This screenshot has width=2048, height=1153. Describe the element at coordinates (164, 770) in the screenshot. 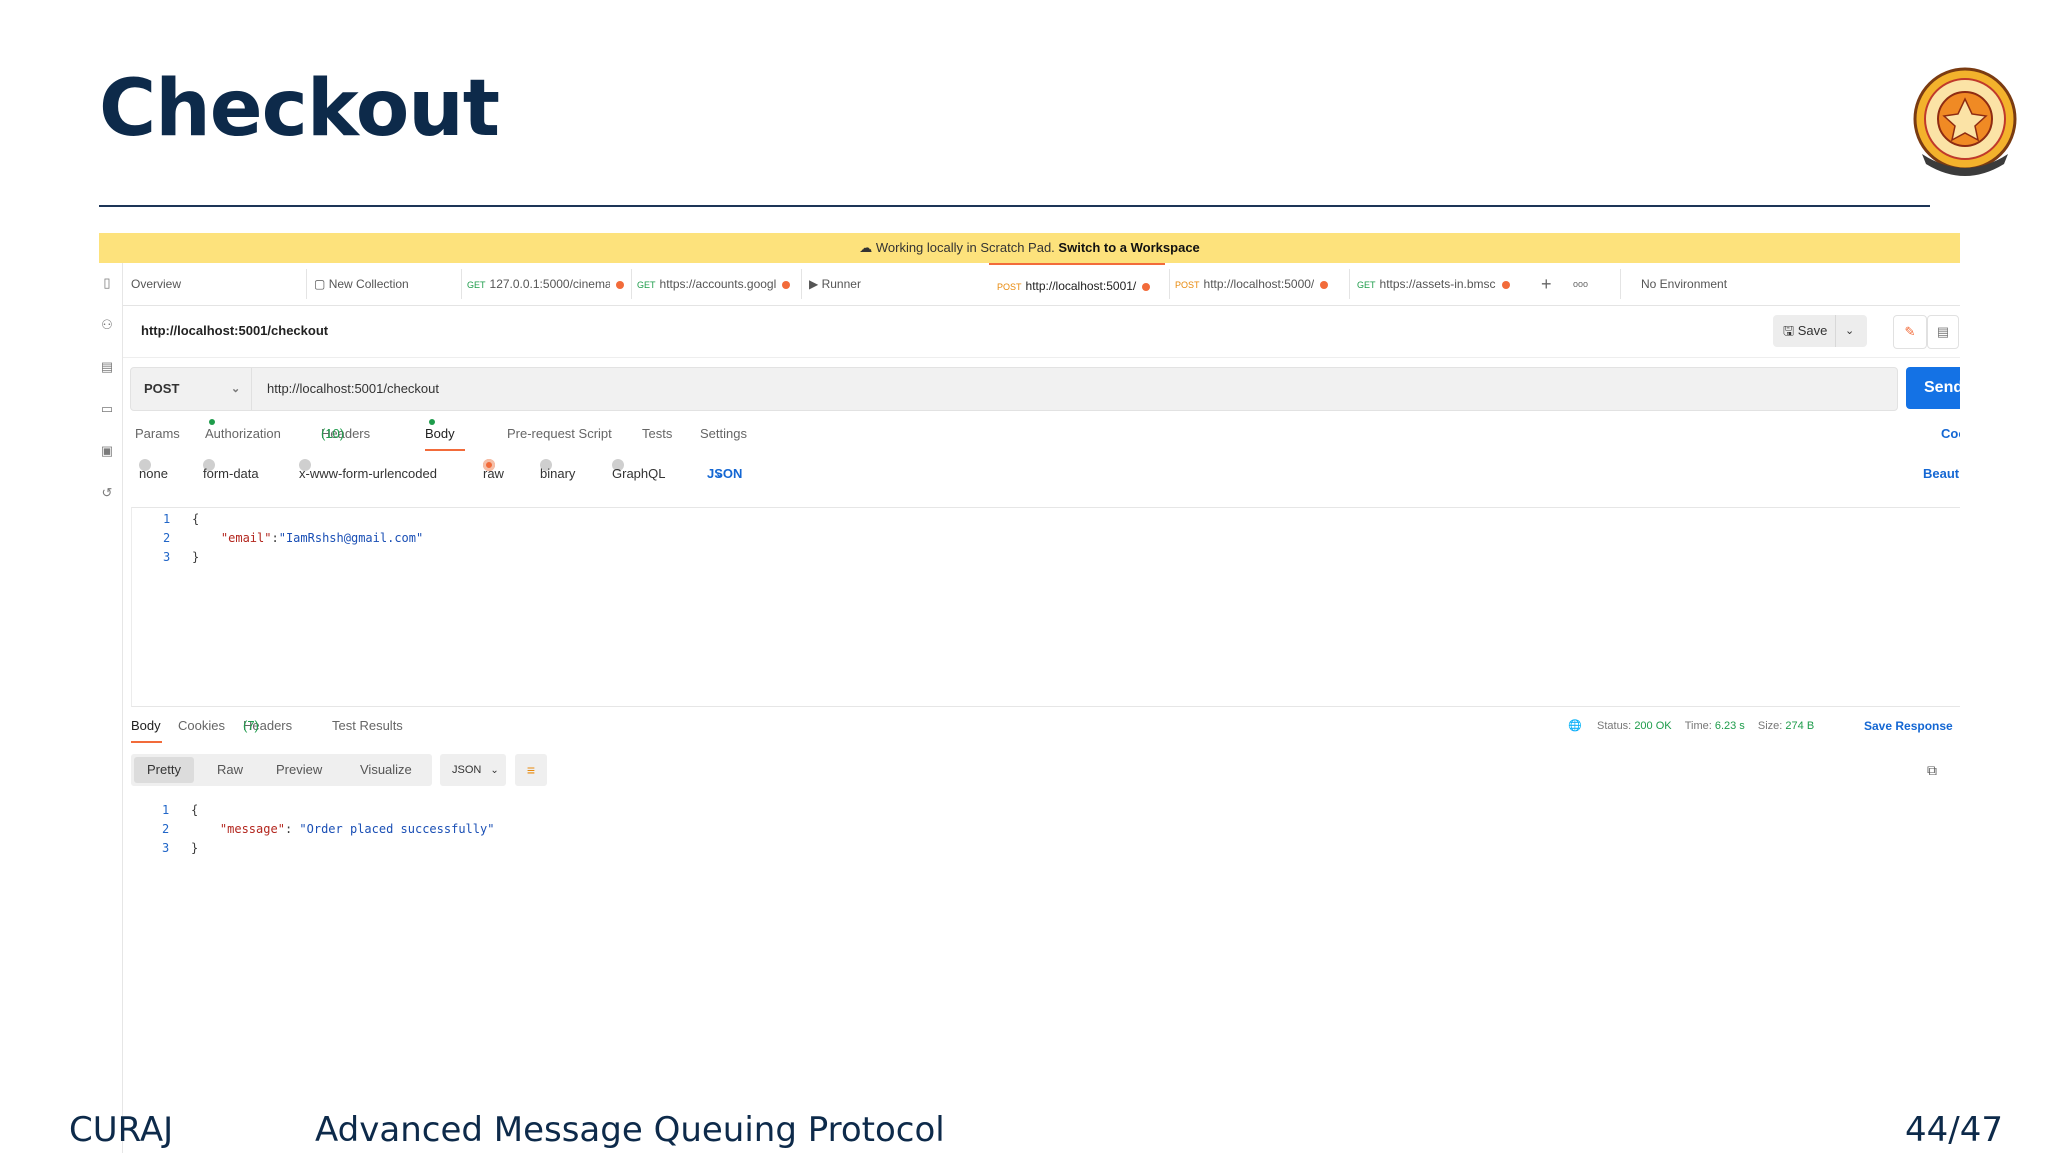

I see `view-pretty: Pretty` at that location.